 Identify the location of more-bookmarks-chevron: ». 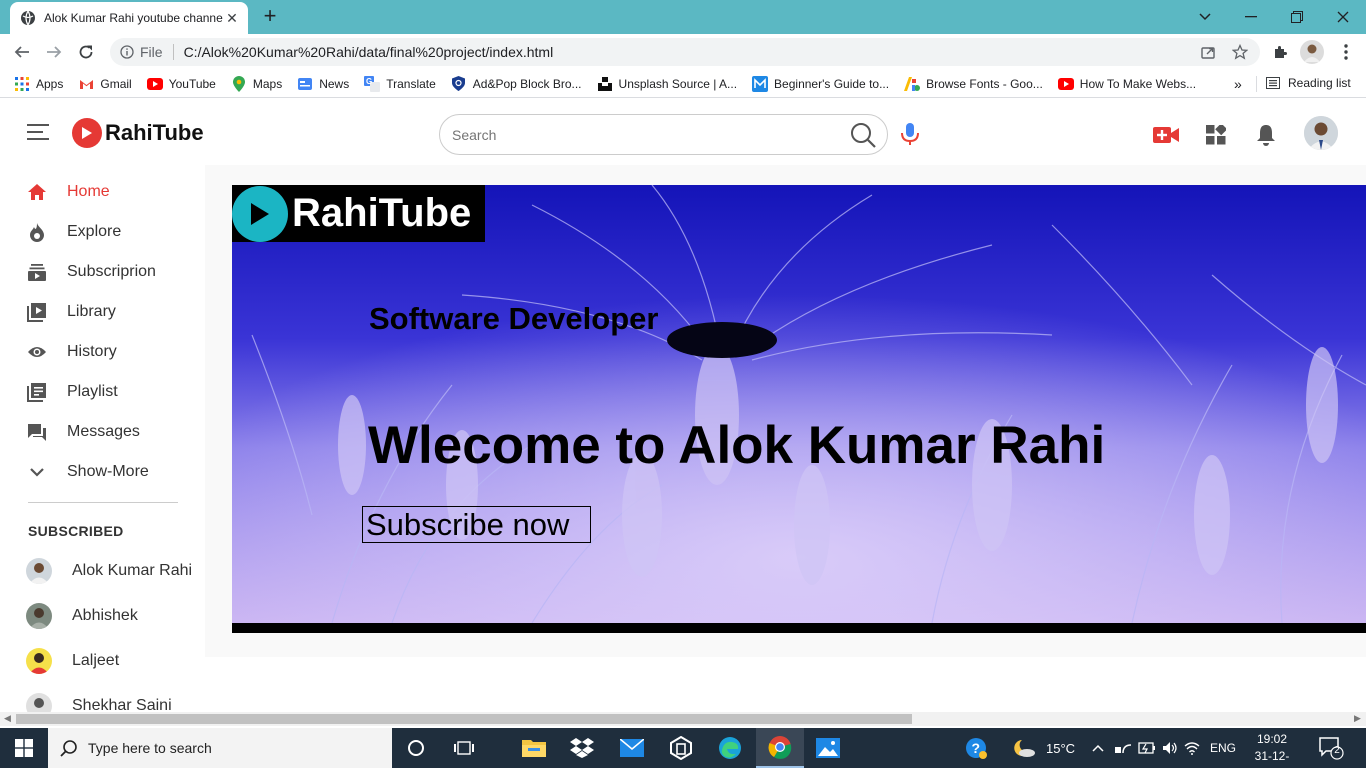
(1238, 84).